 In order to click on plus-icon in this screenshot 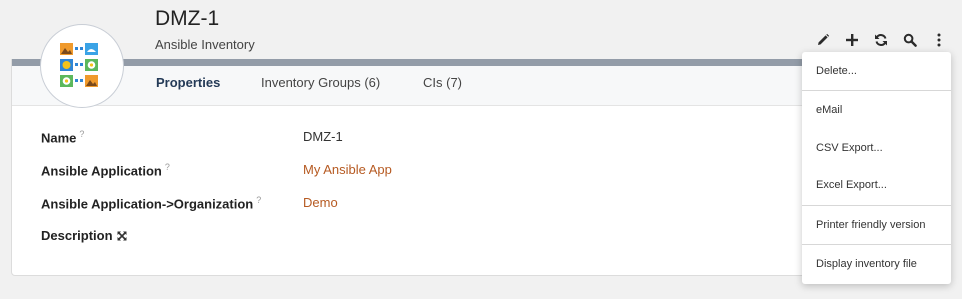, I will do `click(851, 40)`.